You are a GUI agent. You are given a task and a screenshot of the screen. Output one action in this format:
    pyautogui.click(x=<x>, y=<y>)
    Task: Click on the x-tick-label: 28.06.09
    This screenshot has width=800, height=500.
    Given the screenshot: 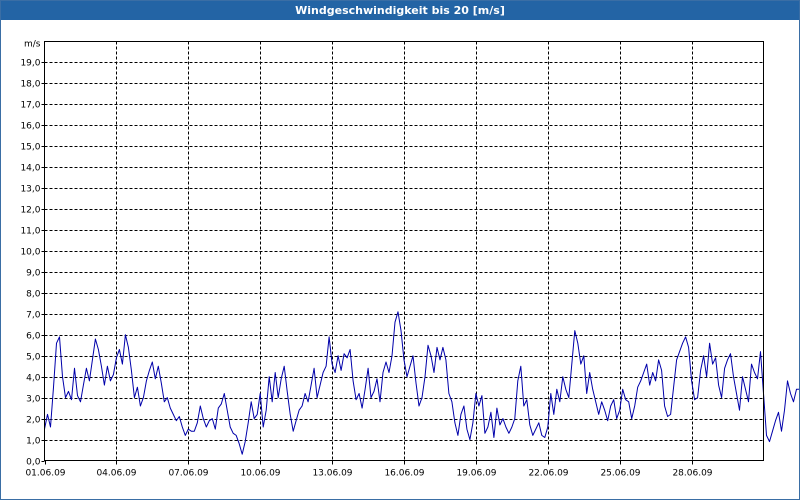 What is the action you would take?
    pyautogui.click(x=692, y=474)
    